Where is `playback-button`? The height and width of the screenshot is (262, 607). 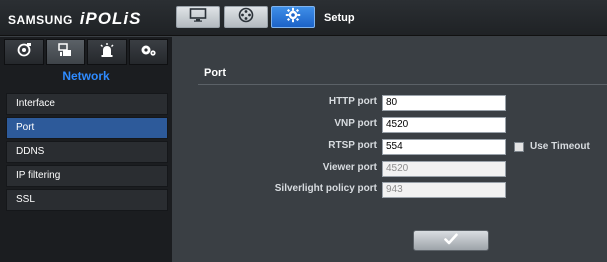 playback-button is located at coordinates (246, 17).